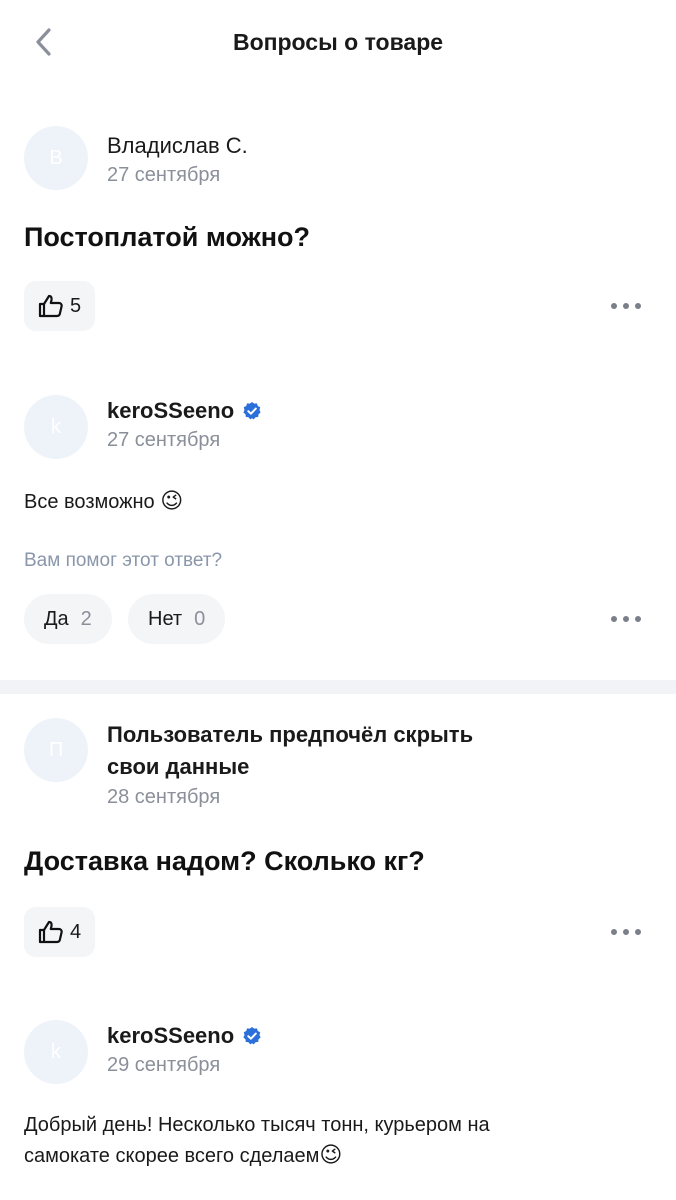  I want to click on answer-author: k keroSSeeno 29 сентября, so click(143, 1052).